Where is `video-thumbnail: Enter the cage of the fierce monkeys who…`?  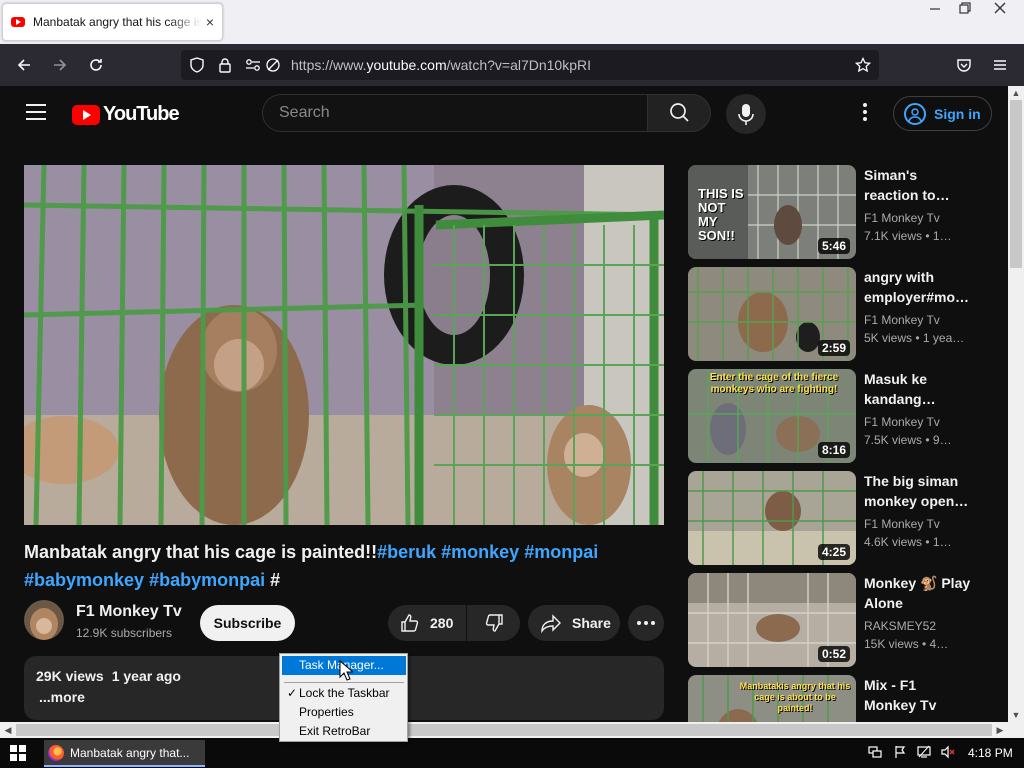
video-thumbnail: Enter the cage of the fierce monkeys who… is located at coordinates (772, 416).